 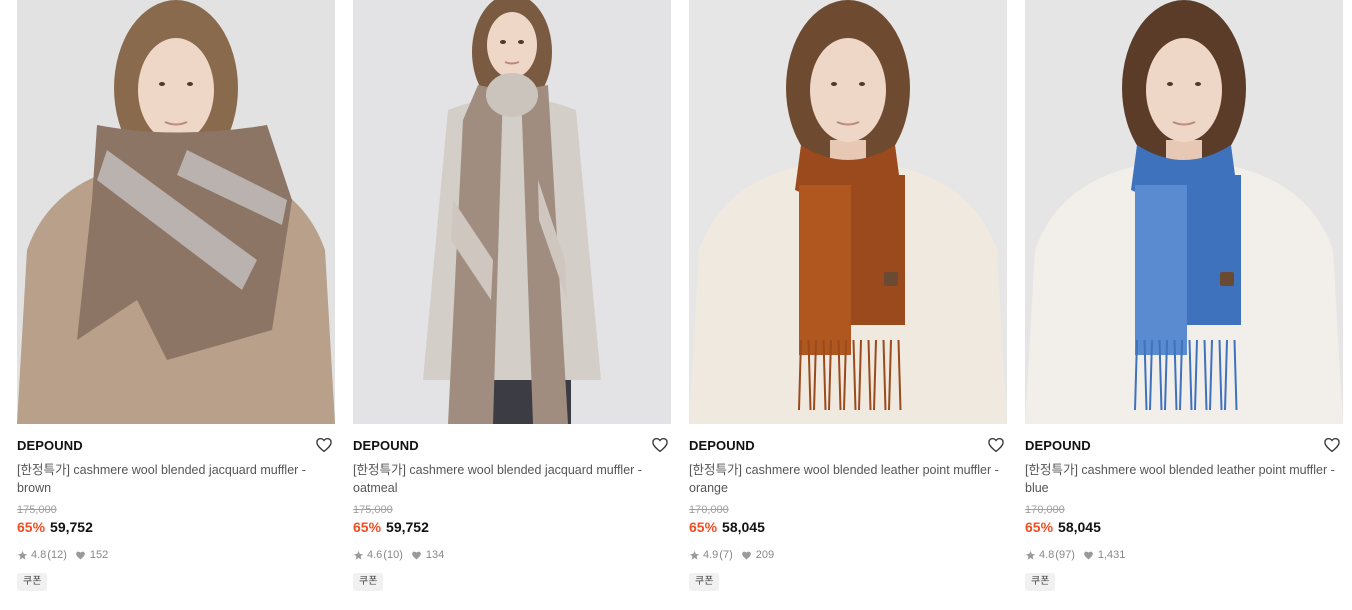 I want to click on rating-value: 4.9, so click(x=711, y=555).